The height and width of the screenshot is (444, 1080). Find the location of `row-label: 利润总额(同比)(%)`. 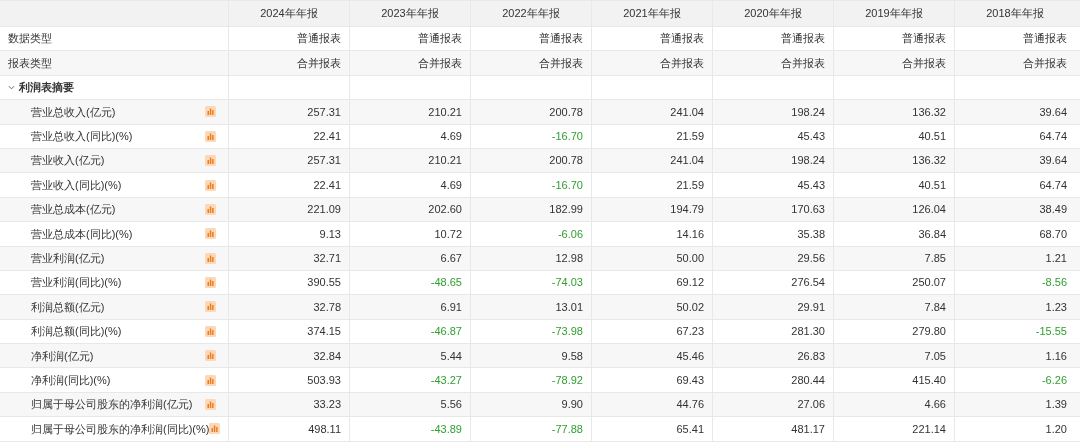

row-label: 利润总额(同比)(%) is located at coordinates (76, 332).